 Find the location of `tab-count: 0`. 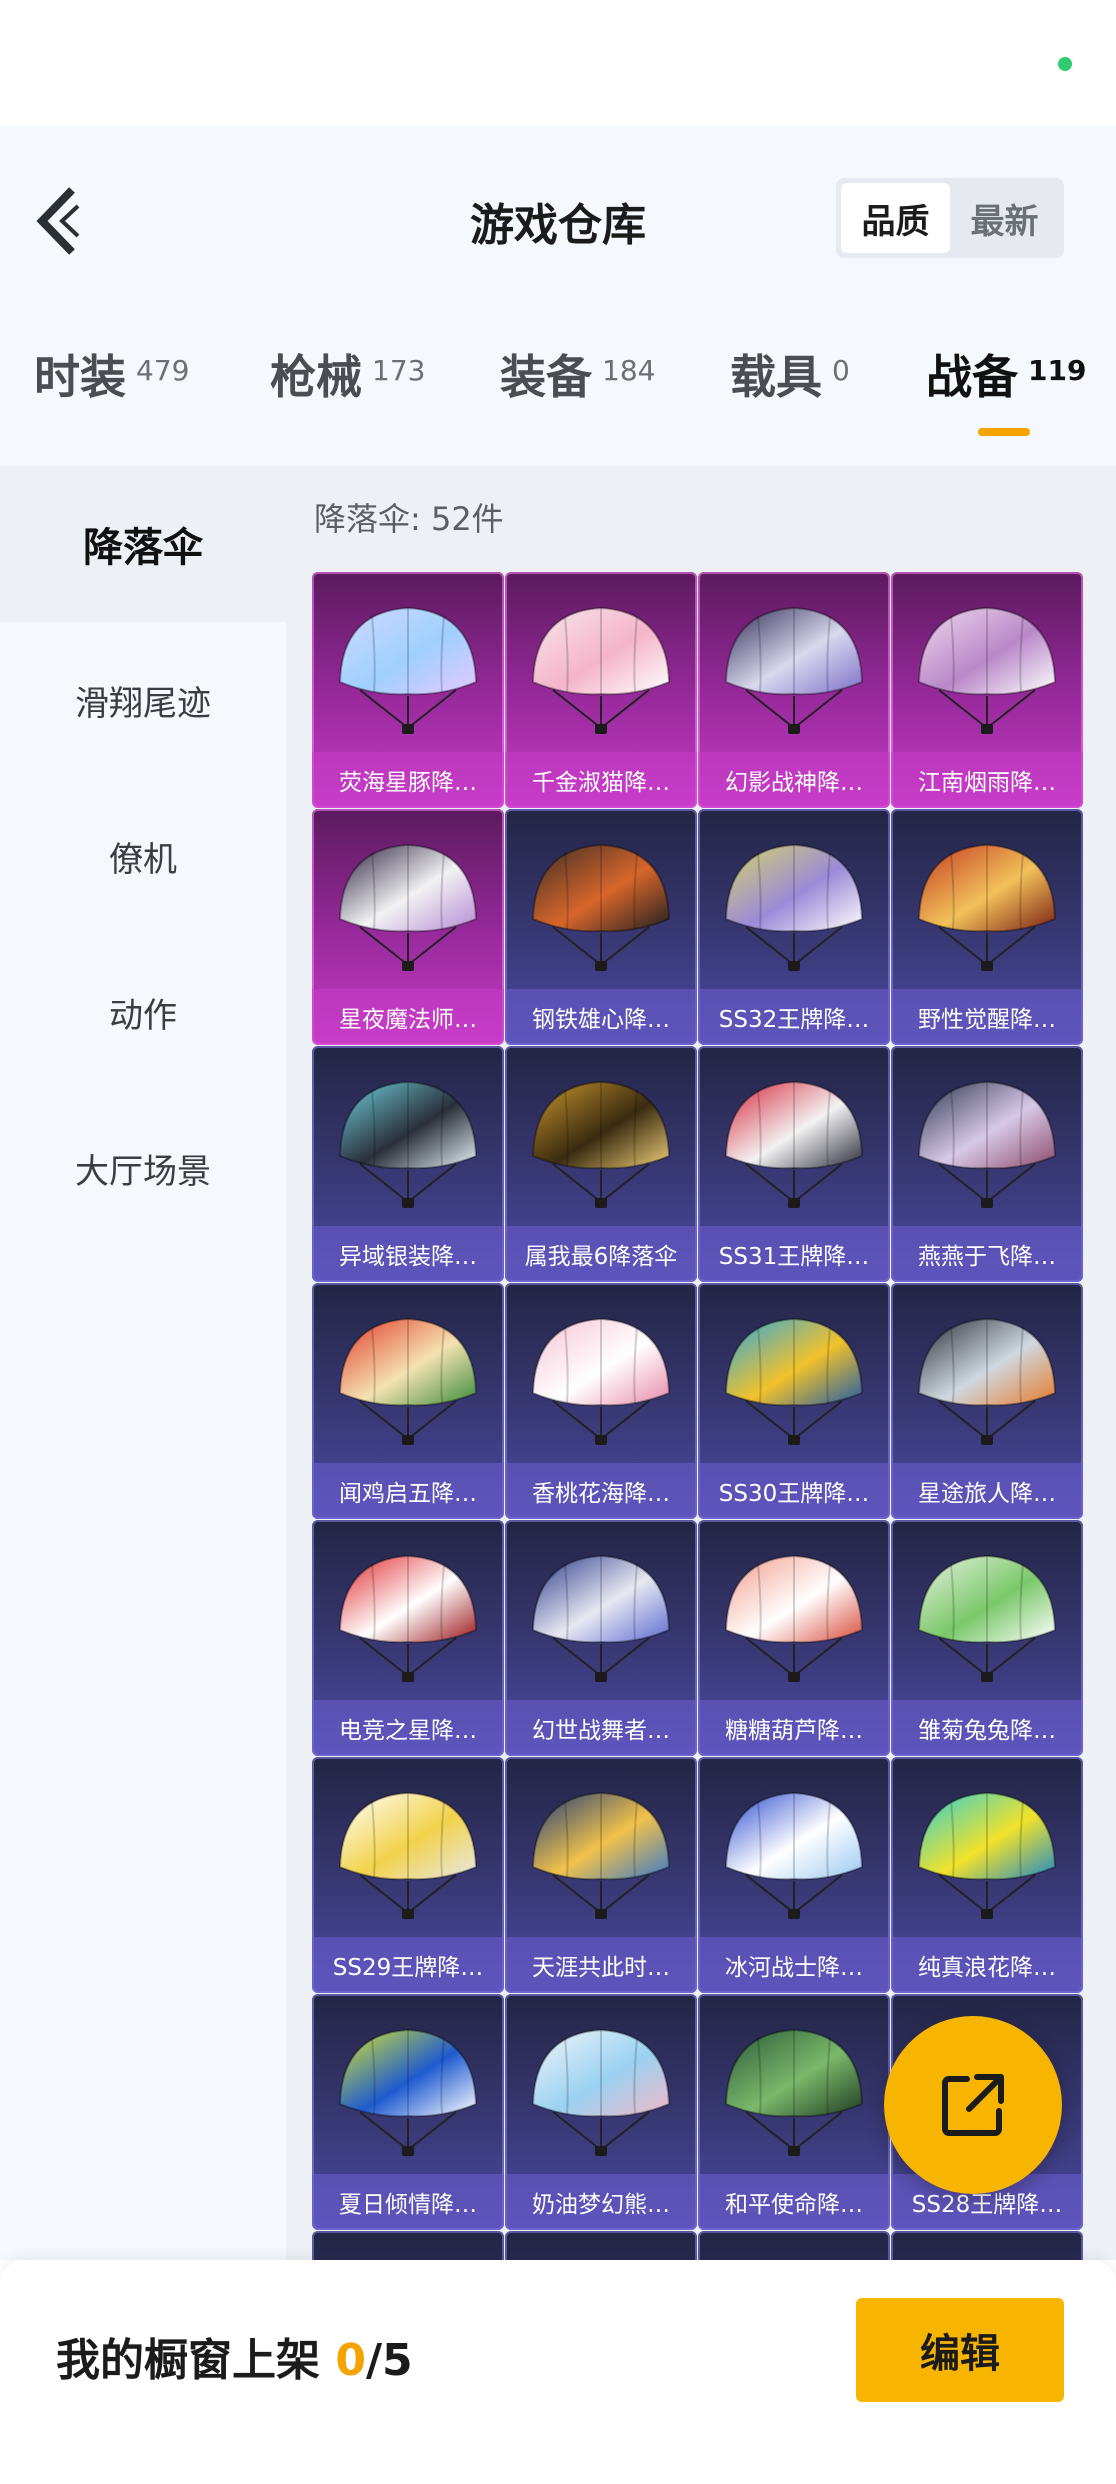

tab-count: 0 is located at coordinates (841, 370).